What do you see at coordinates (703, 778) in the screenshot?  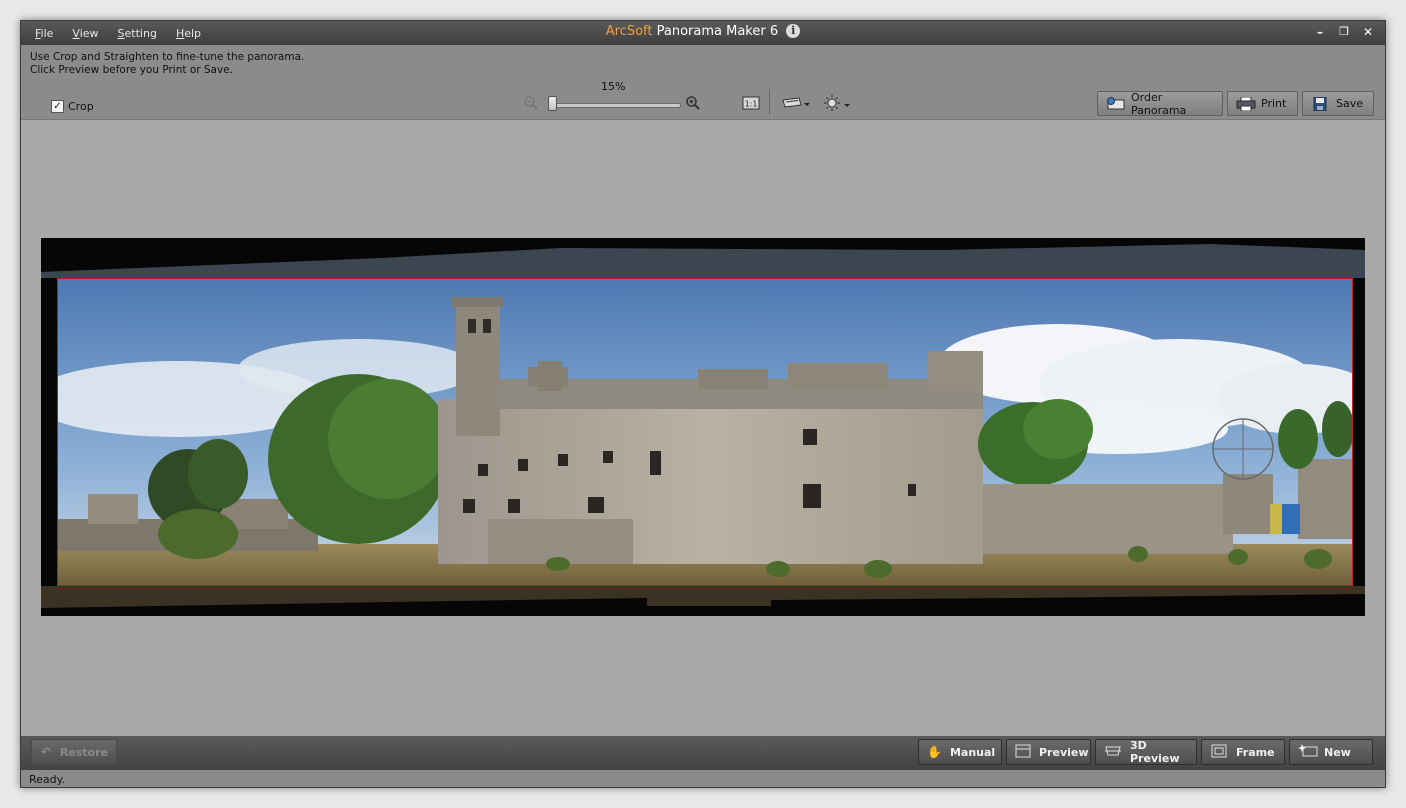 I see `status-bar: Ready.` at bounding box center [703, 778].